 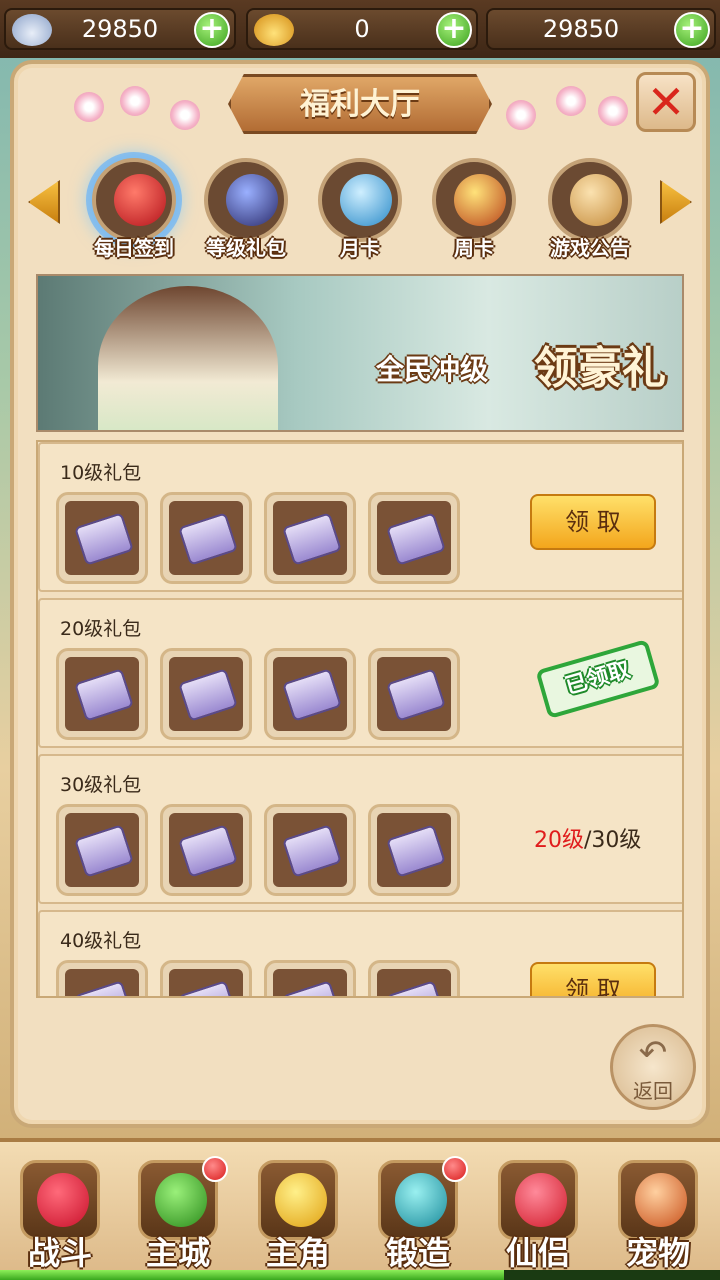 I want to click on tab-label: 游戏公告, so click(x=590, y=248).